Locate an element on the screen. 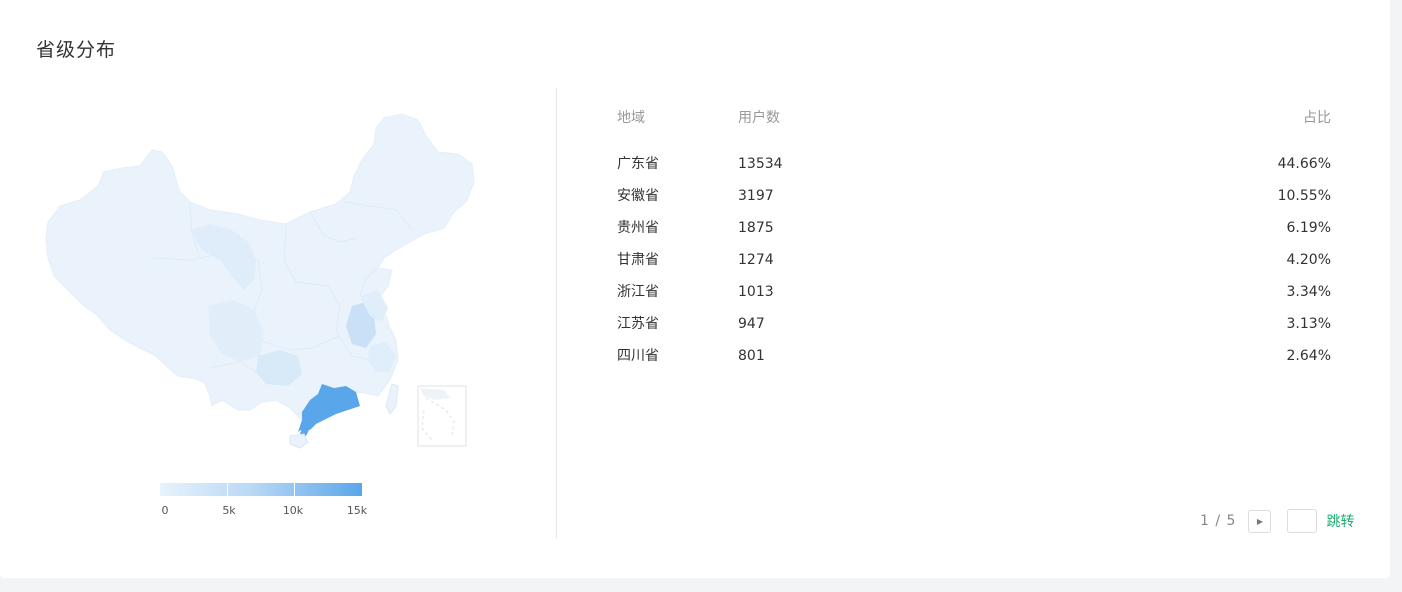 The width and height of the screenshot is (1402, 592). jump-button: 跳转 is located at coordinates (1340, 521).